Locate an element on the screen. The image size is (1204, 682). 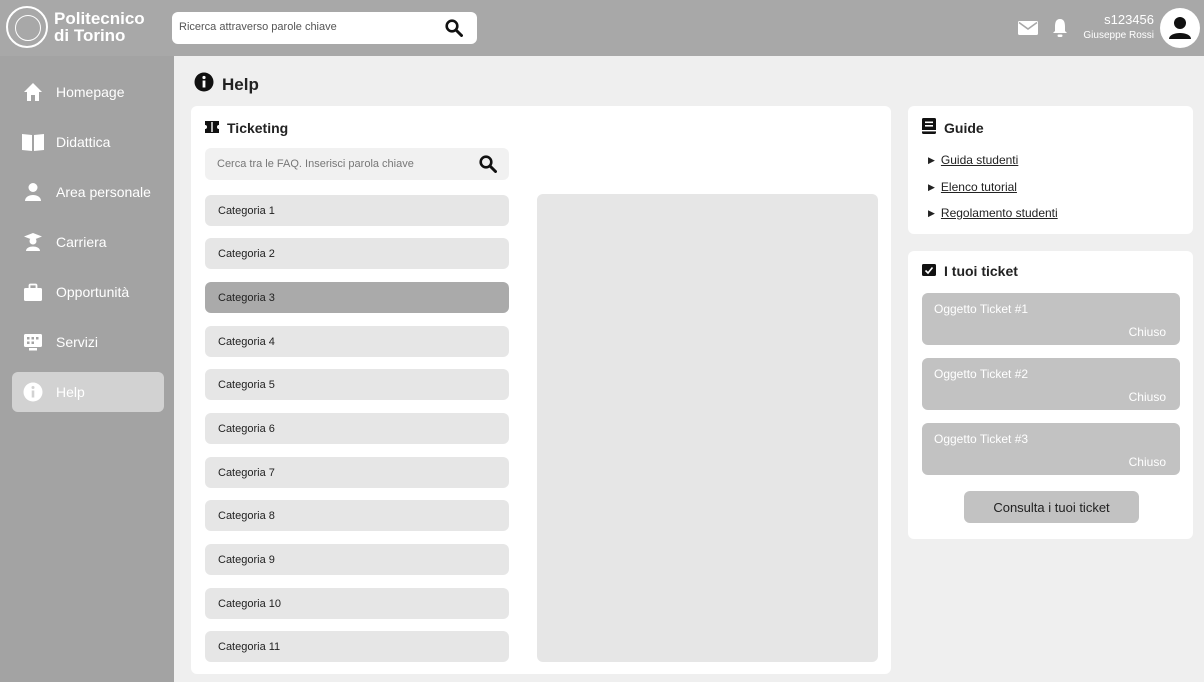
my-tickets-title-text: I tuoi ticket is located at coordinates (981, 271).